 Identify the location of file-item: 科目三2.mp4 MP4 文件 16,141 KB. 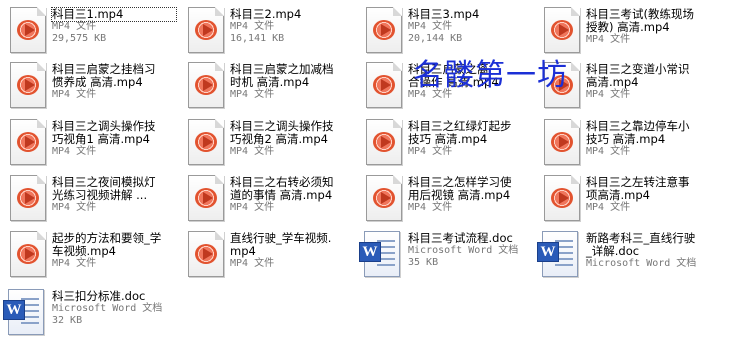
(266, 29).